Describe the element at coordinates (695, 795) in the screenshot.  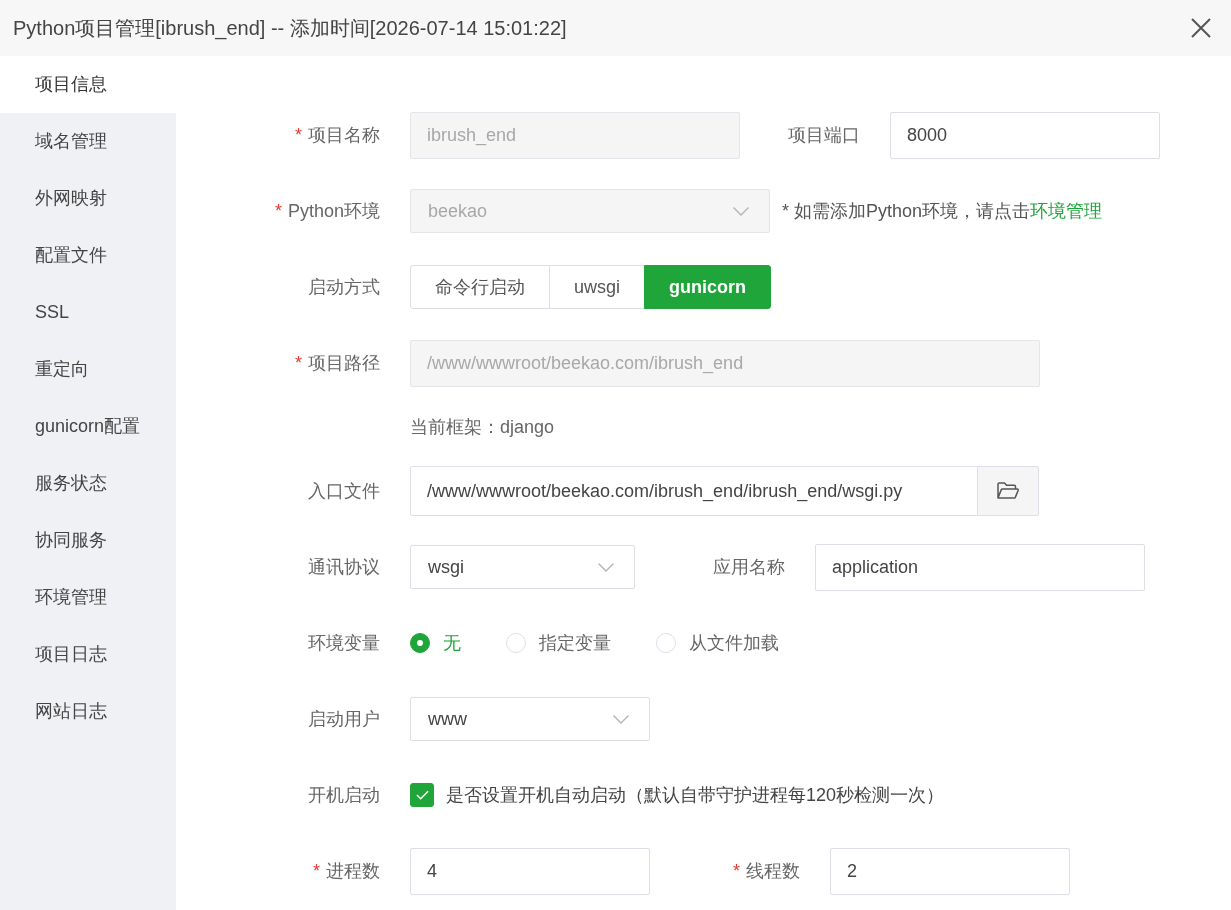
I see `checkbox-label: 是否设置开机自动启动（默认自带守护进程每120秒检测一次）` at that location.